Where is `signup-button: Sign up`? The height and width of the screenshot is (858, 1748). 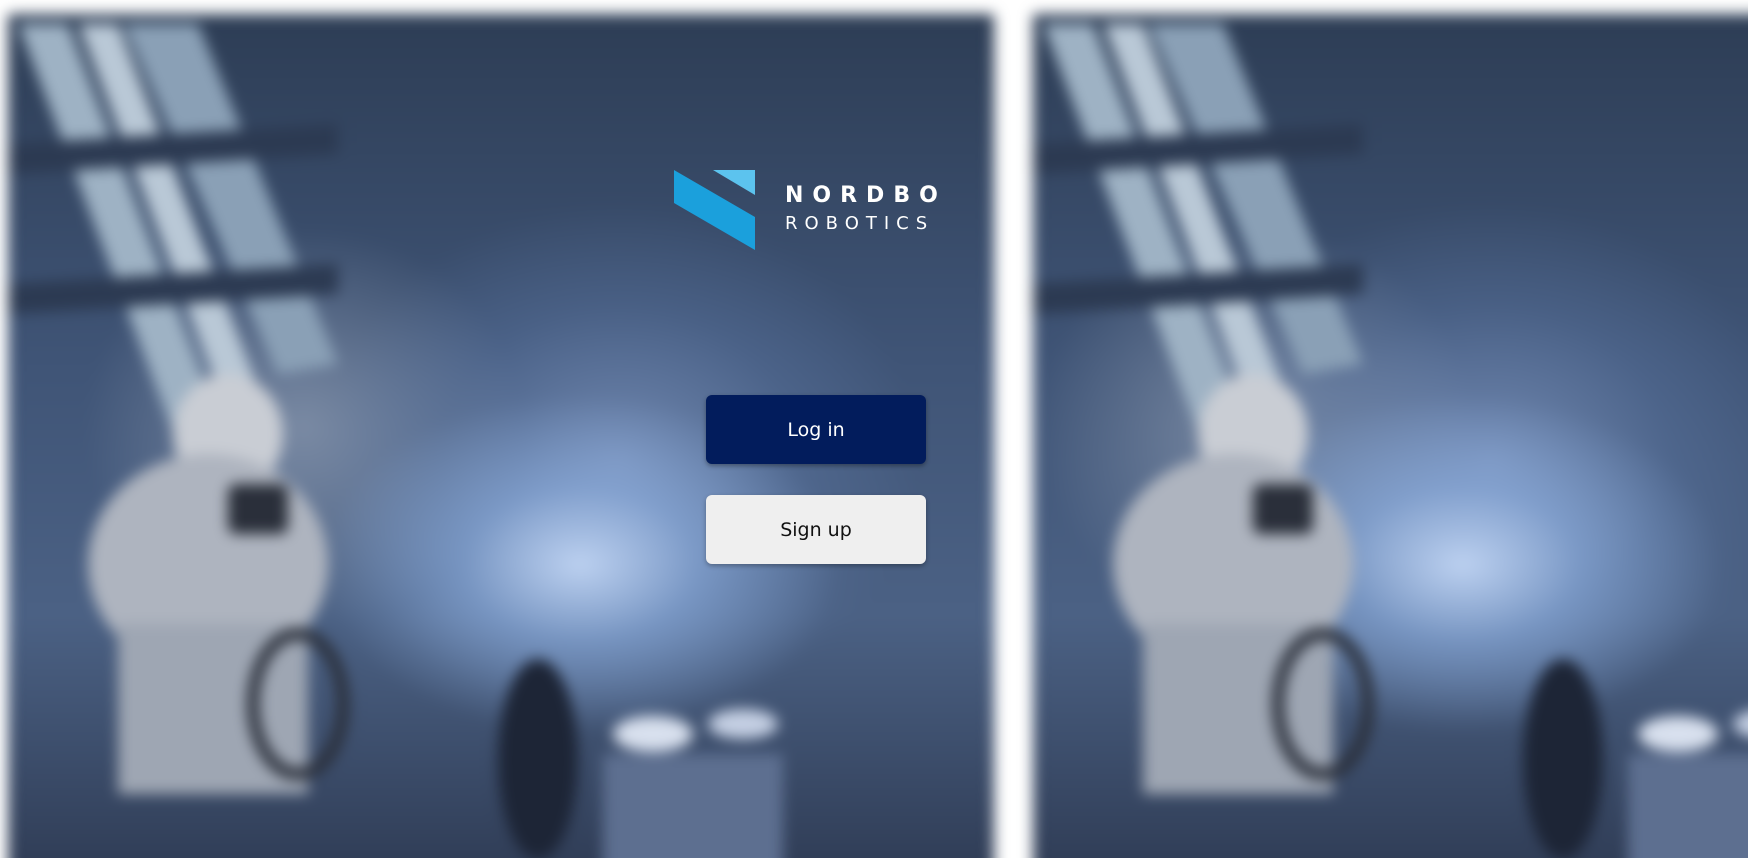 signup-button: Sign up is located at coordinates (816, 529).